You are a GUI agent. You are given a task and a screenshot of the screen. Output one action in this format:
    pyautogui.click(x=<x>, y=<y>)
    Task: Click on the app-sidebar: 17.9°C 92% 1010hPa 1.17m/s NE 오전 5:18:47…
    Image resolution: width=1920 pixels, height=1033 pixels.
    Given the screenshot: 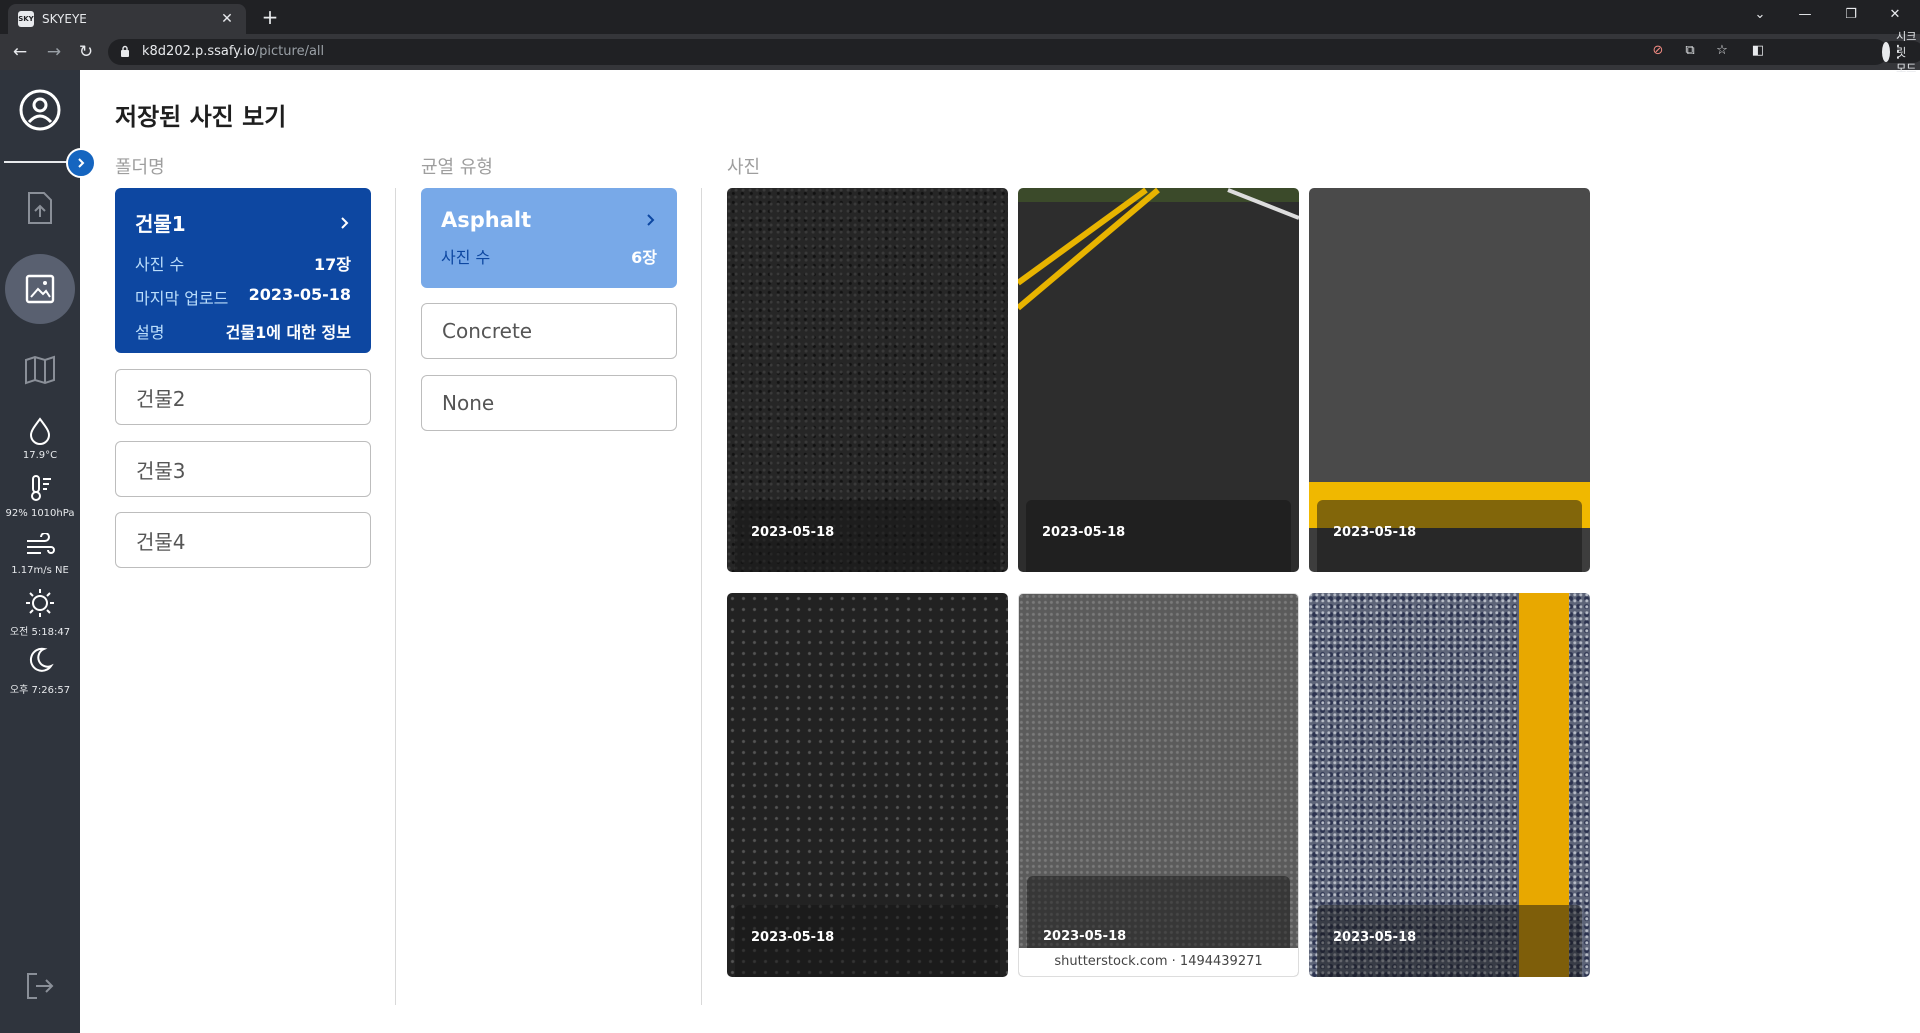 What is the action you would take?
    pyautogui.click(x=40, y=551)
    